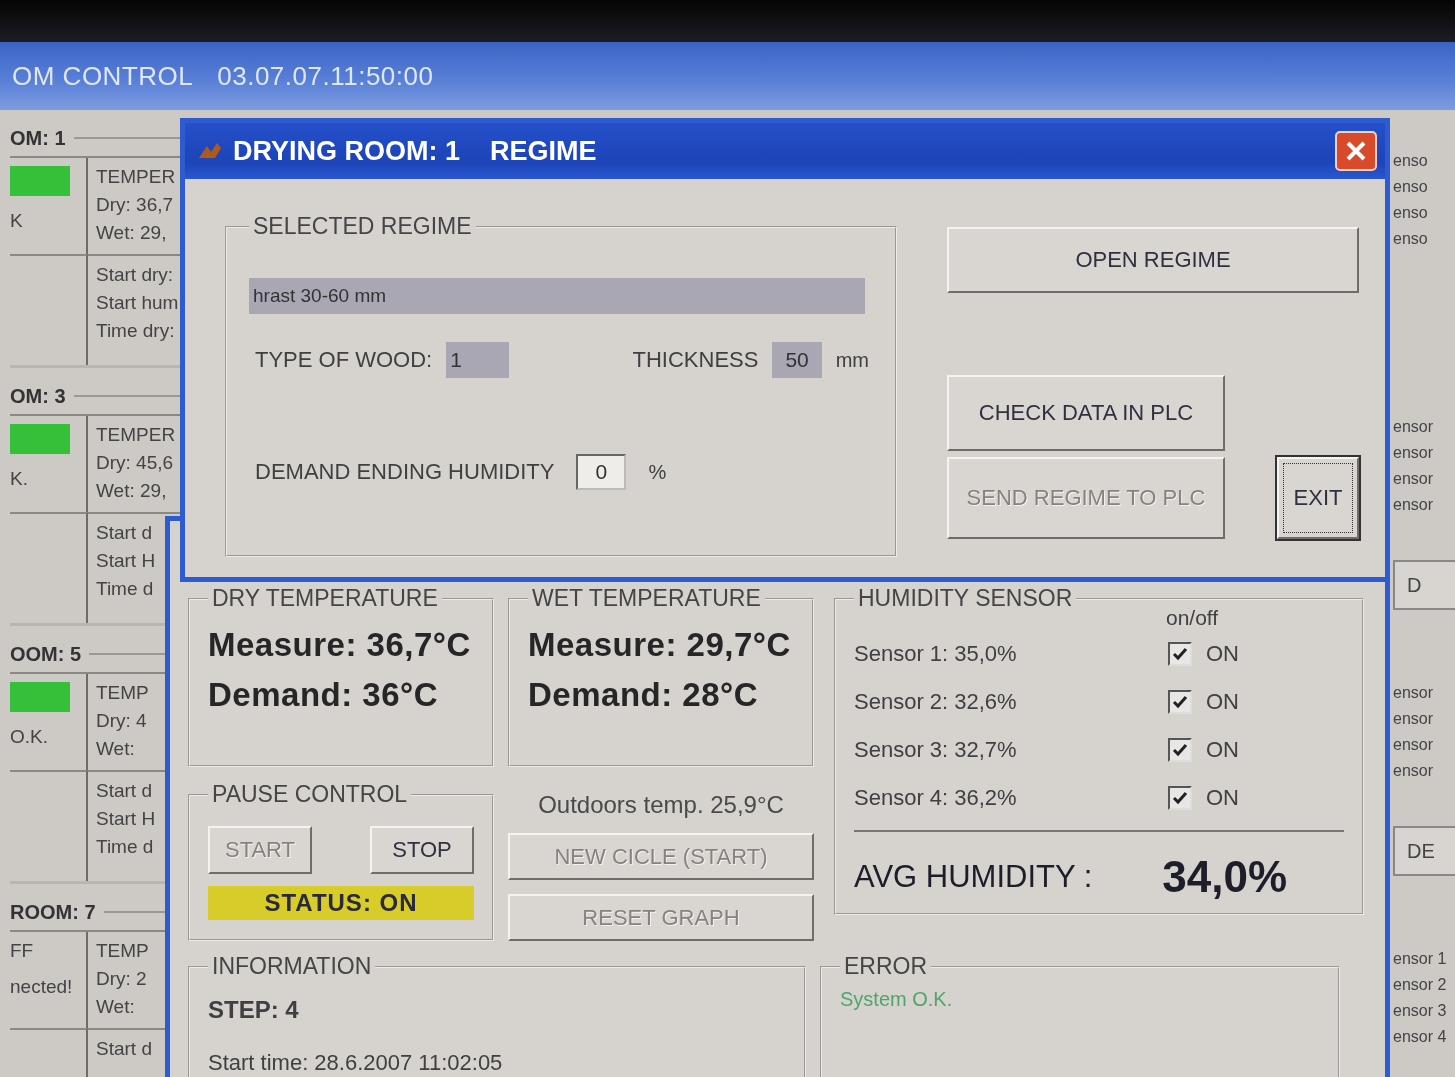  I want to click on ending-humidity-label: DEMAND ENDING HUMIDITY, so click(405, 472).